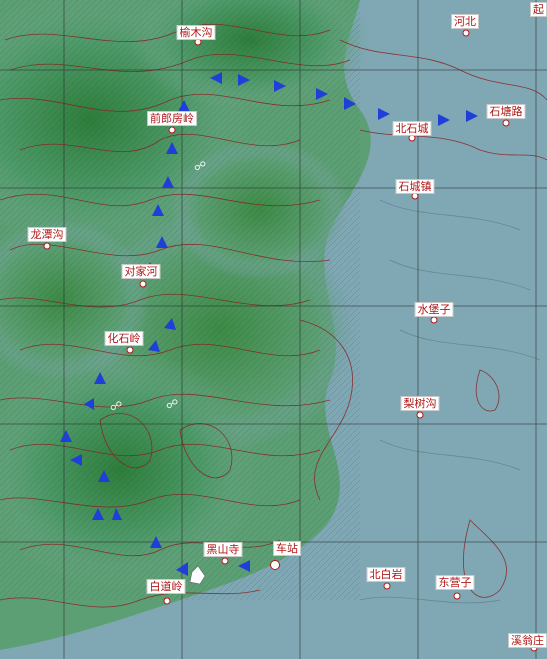 The image size is (547, 659). What do you see at coordinates (465, 21) in the screenshot?
I see `place-label-hebei: 河北` at bounding box center [465, 21].